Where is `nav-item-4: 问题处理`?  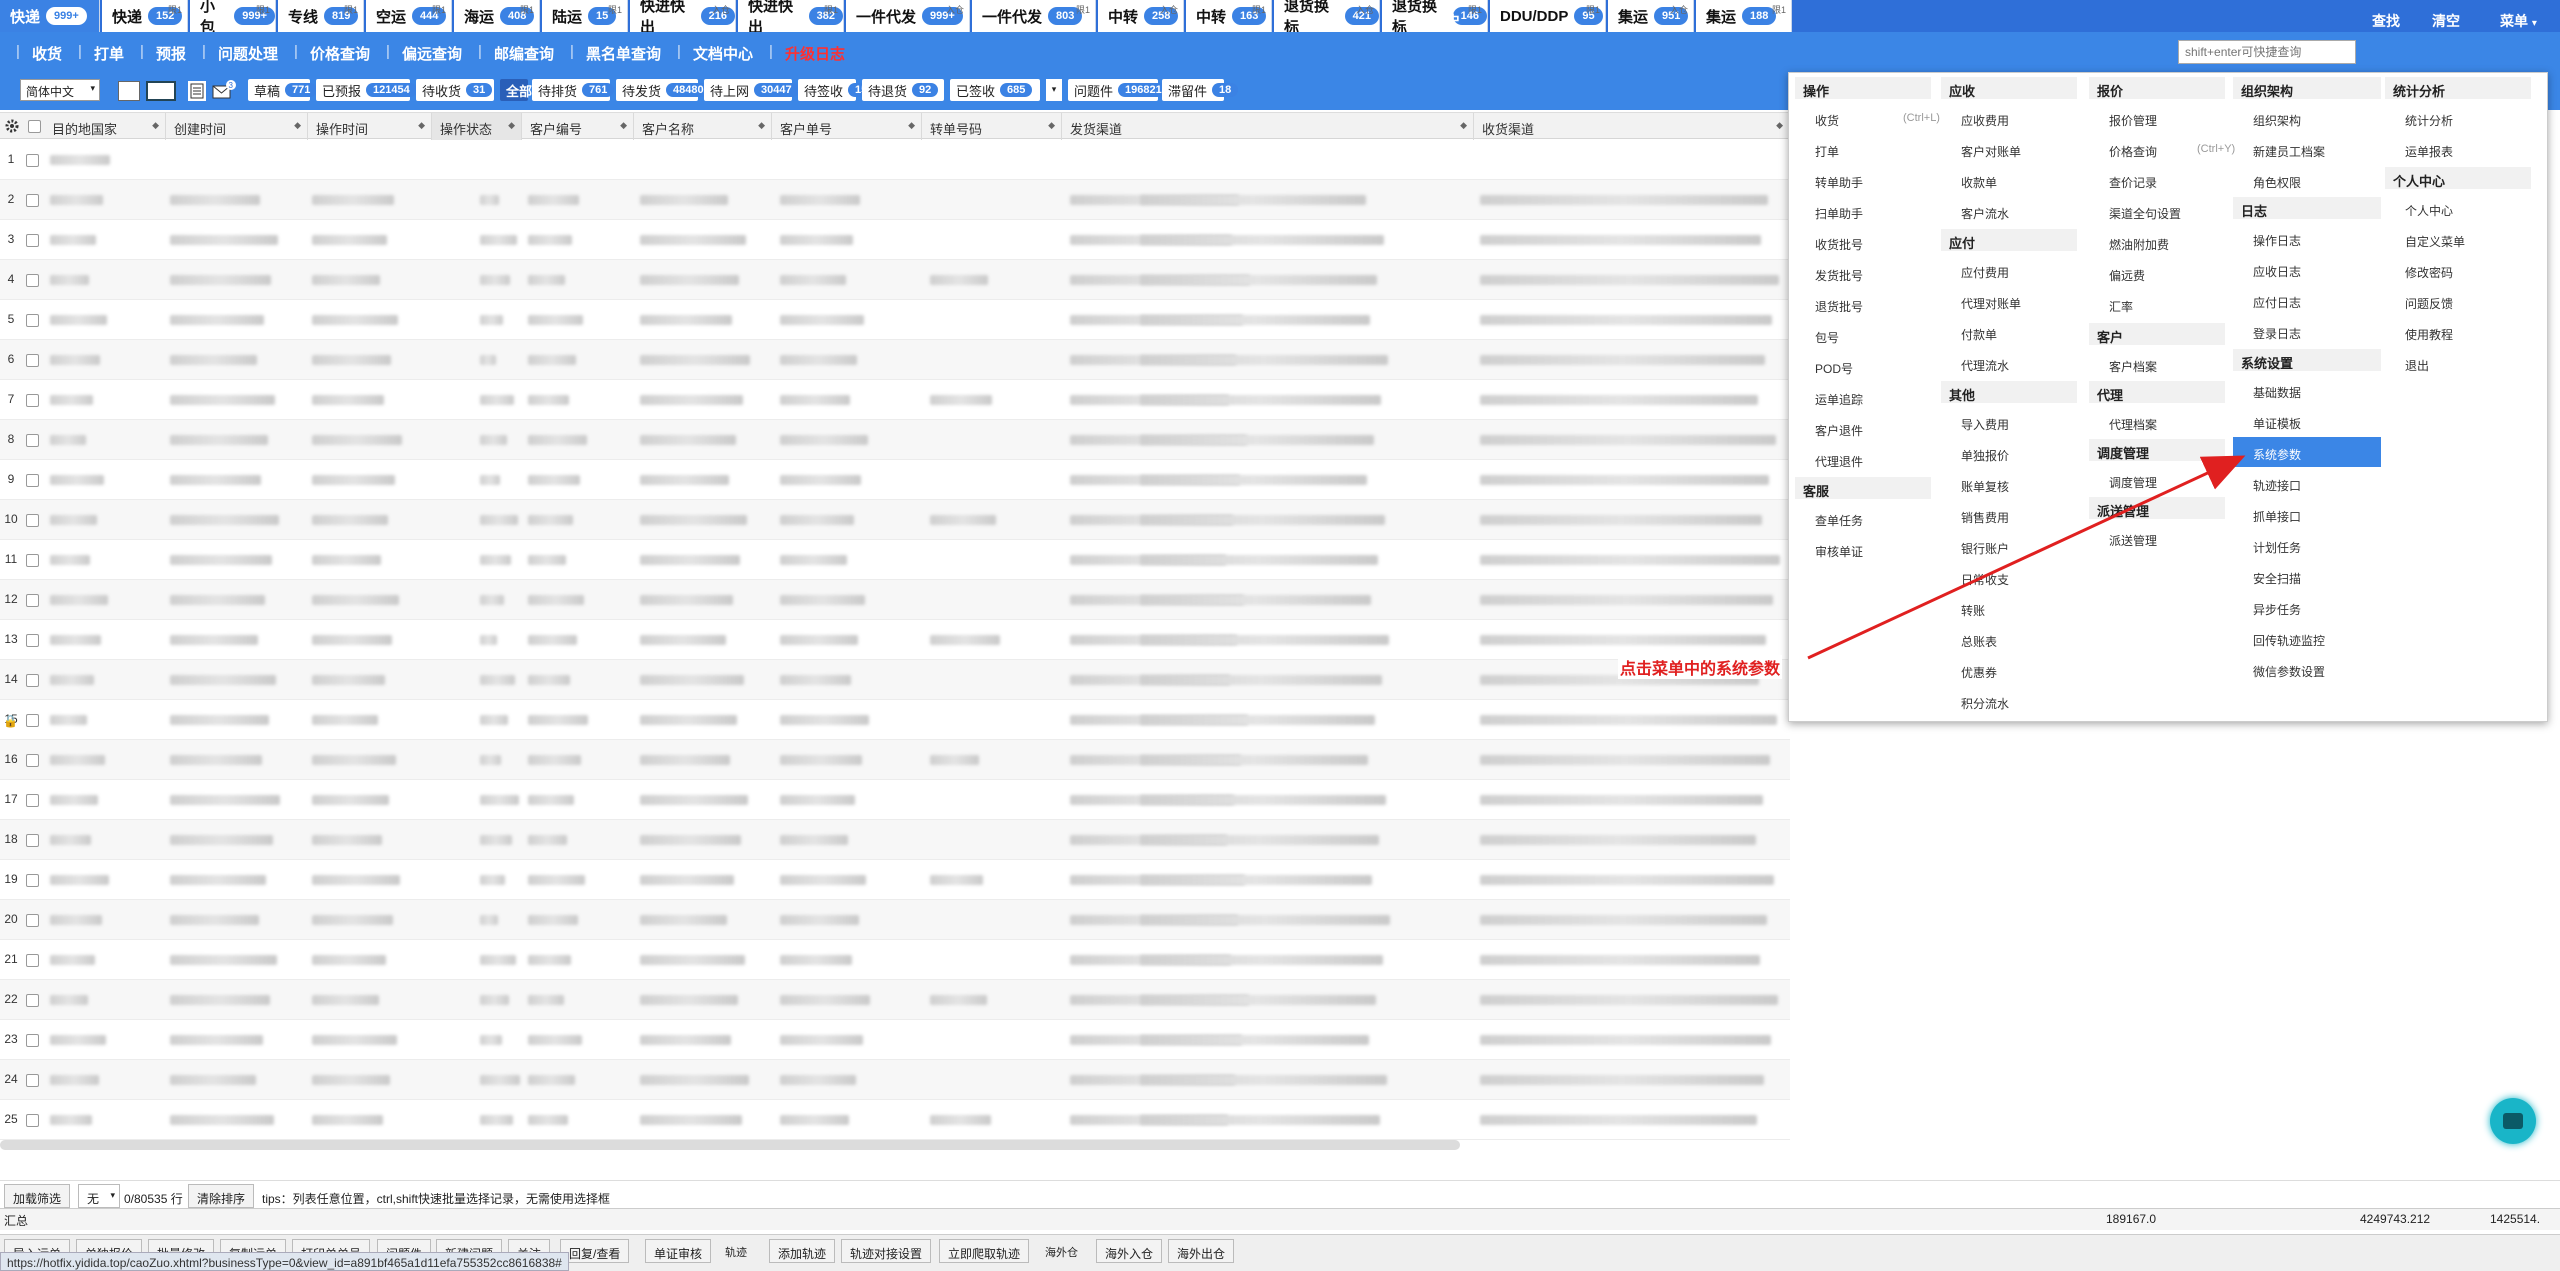
nav-item-4: 问题处理 is located at coordinates (248, 53).